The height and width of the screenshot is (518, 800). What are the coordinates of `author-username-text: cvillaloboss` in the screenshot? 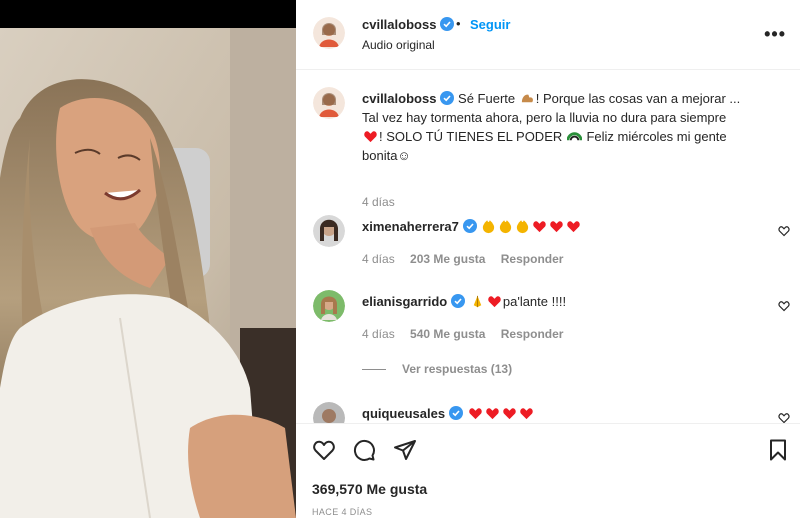 It's located at (399, 24).